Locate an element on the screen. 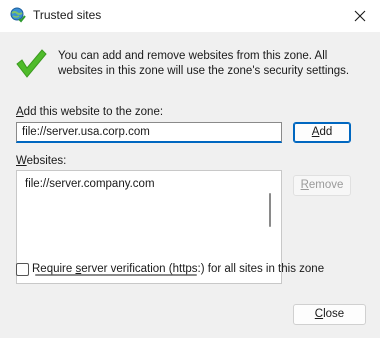 The width and height of the screenshot is (380, 338). websites-label-rest: ebsites: is located at coordinates (46, 161).